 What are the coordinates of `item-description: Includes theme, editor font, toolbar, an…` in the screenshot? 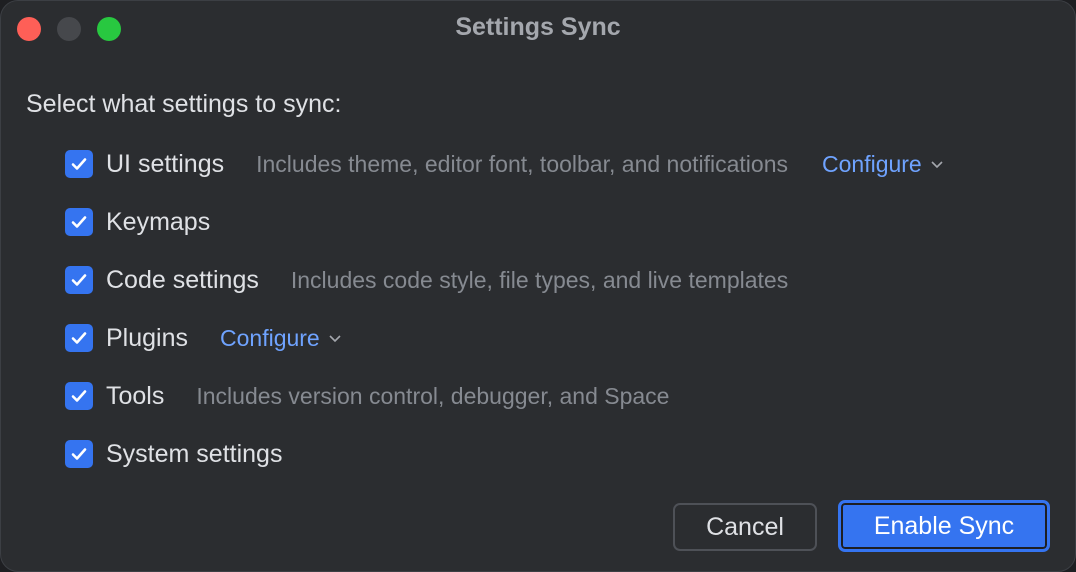 It's located at (522, 163).